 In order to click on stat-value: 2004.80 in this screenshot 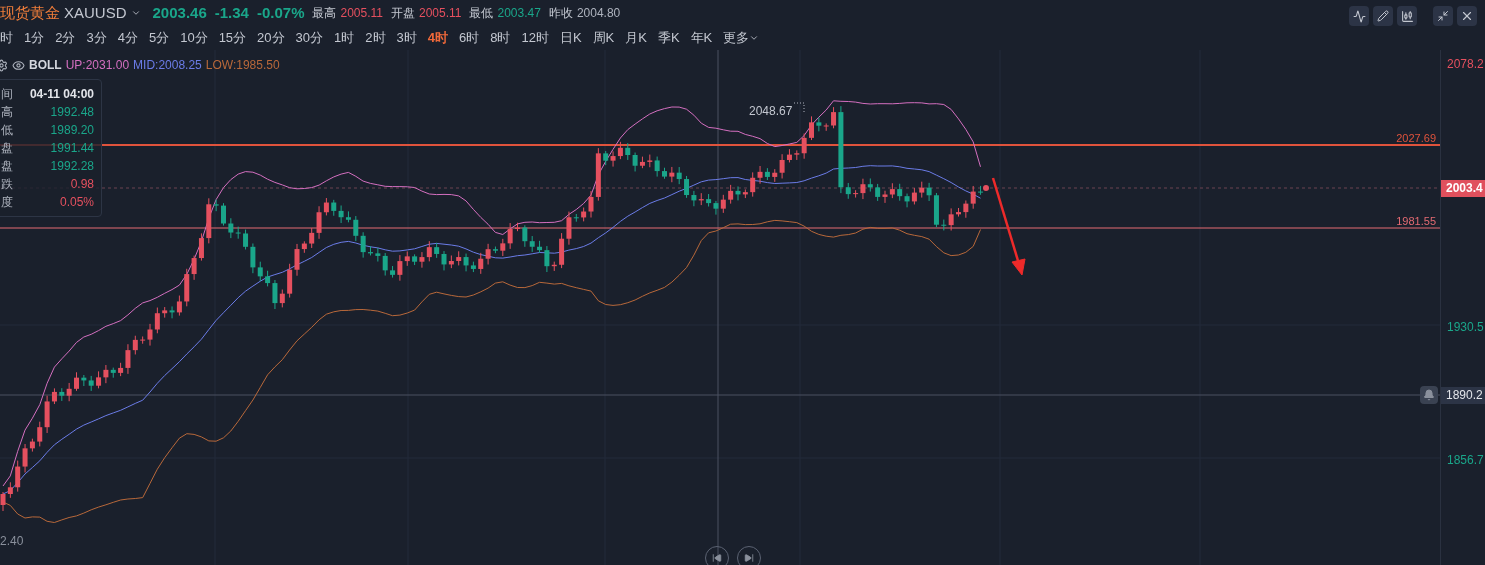, I will do `click(598, 13)`.